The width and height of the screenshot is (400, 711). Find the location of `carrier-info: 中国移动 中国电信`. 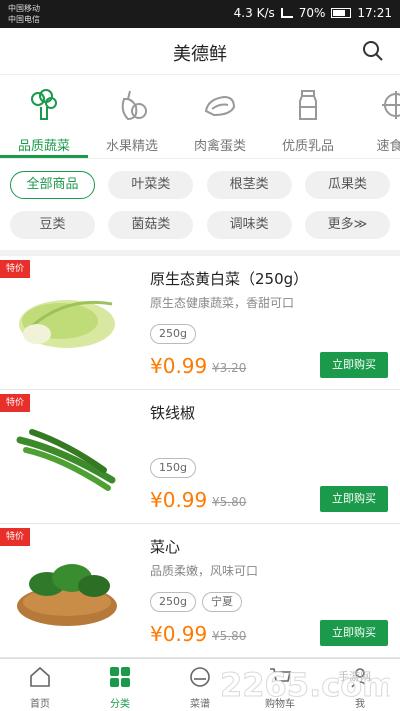

carrier-info: 中国移动 中国电信 is located at coordinates (24, 14).